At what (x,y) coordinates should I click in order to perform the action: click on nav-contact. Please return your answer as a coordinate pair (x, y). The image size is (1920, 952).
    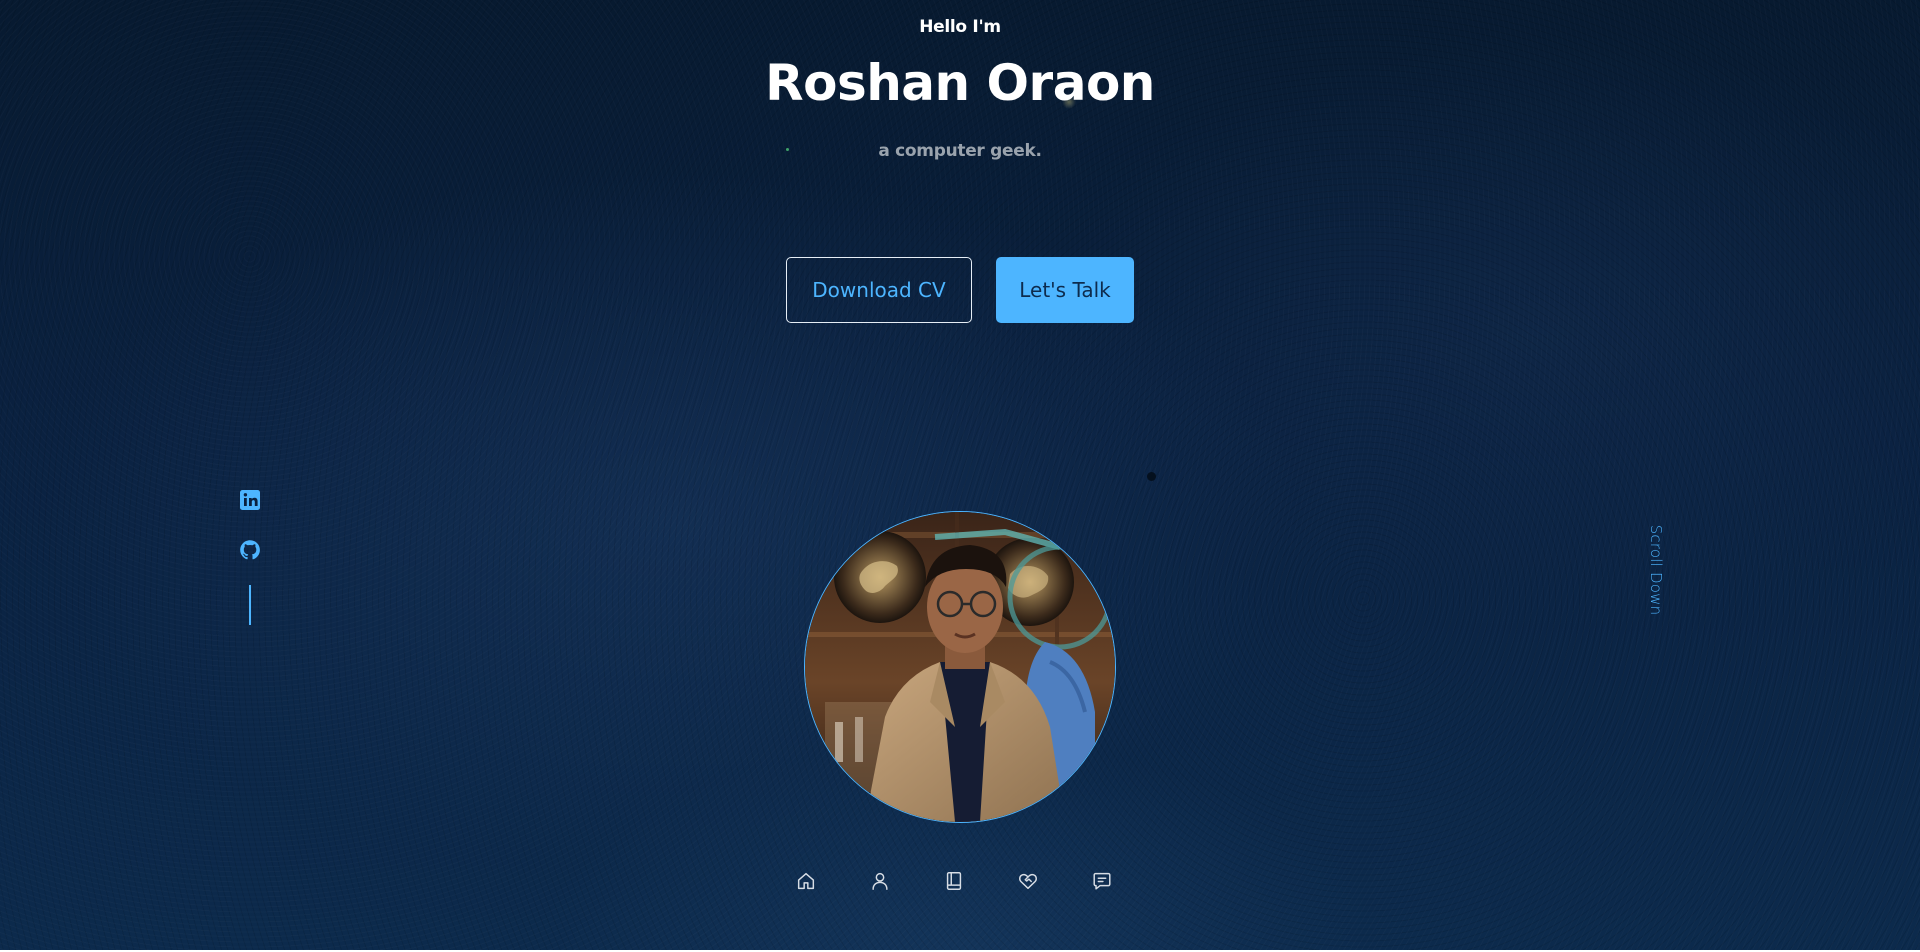
    Looking at the image, I should click on (1102, 881).